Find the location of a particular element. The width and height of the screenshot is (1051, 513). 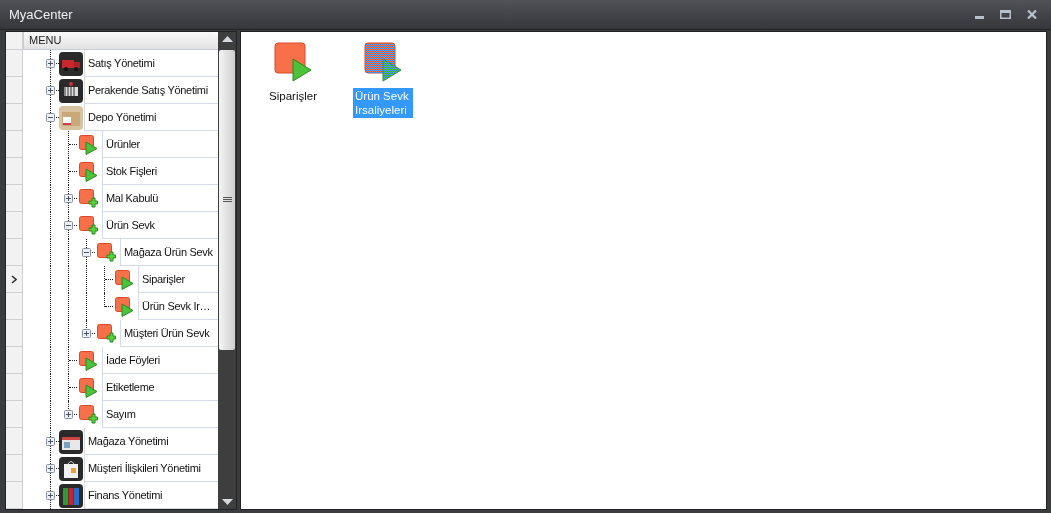

window-title: MyaCenter is located at coordinates (41, 14).